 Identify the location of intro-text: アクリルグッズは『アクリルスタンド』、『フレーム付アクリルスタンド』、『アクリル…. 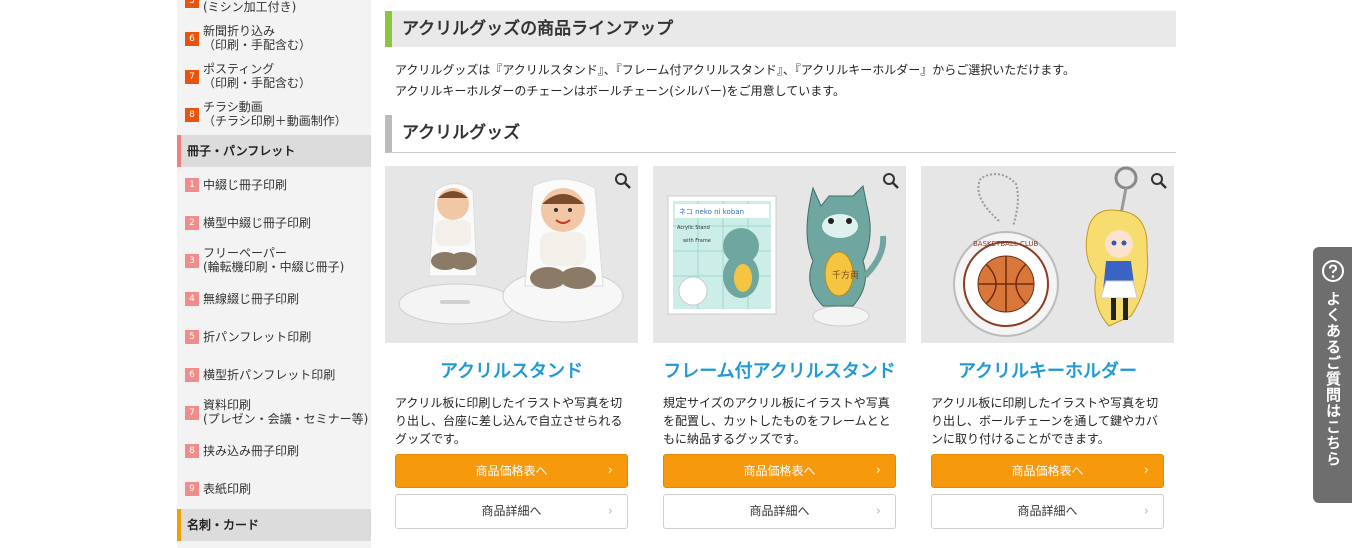
(790, 81).